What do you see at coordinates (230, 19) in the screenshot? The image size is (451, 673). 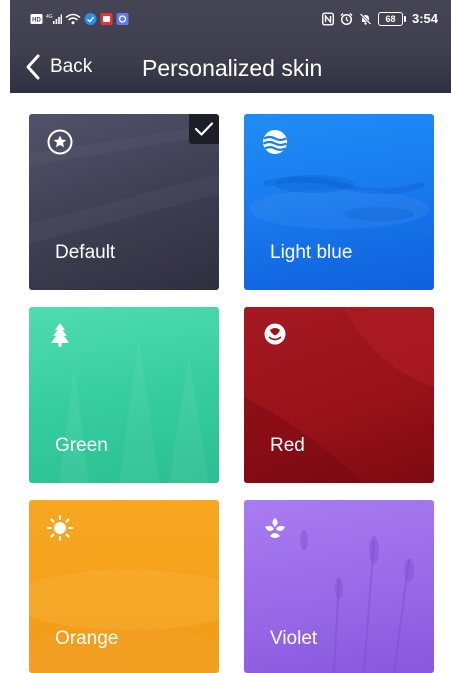 I see `status-bar: HD 4G 68 3:54` at bounding box center [230, 19].